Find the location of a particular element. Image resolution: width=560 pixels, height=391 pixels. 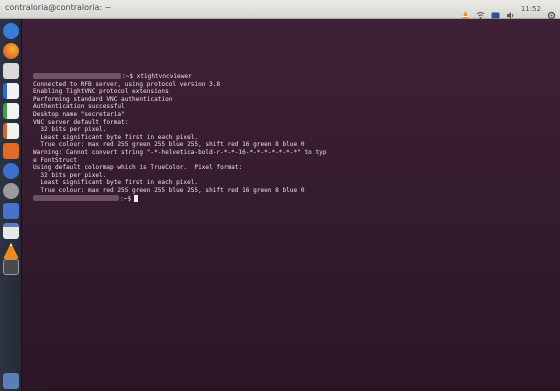

volume-icon is located at coordinates (510, 12).